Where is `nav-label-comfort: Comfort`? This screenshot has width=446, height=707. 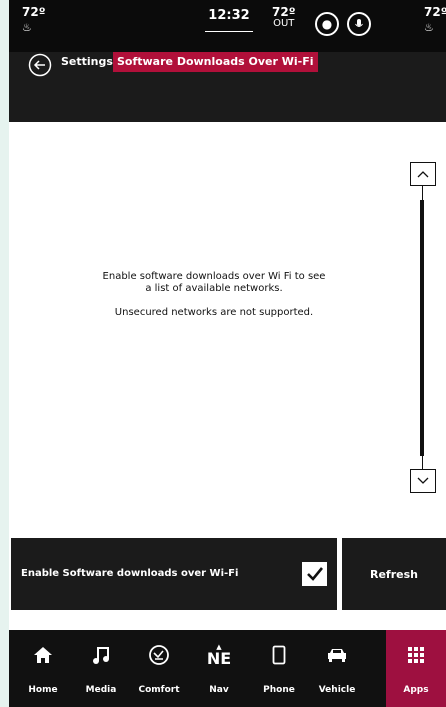 nav-label-comfort: Comfort is located at coordinates (159, 690).